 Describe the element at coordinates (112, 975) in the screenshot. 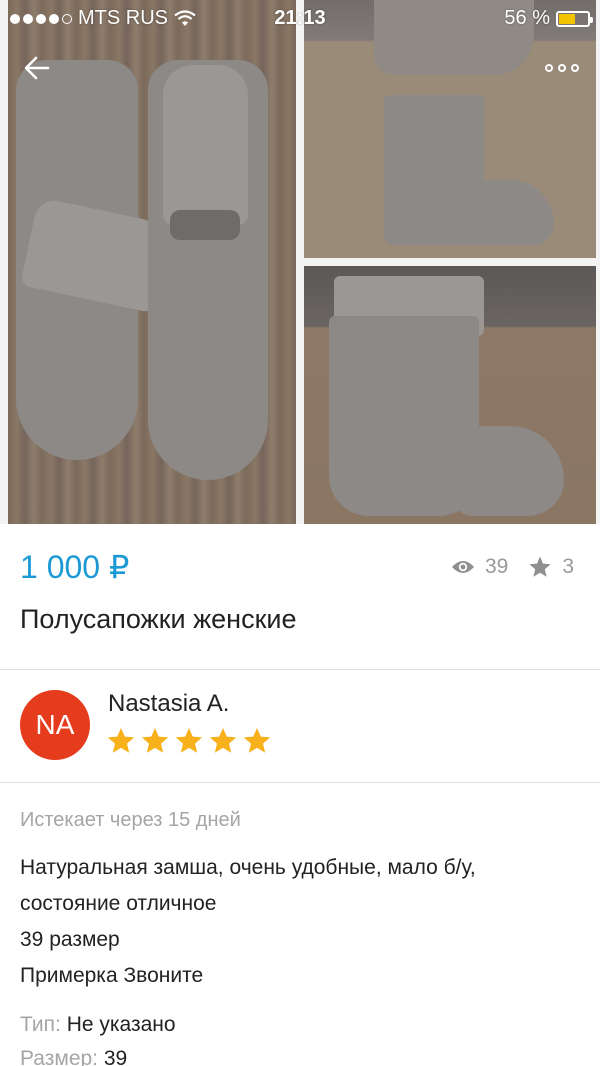

I see `description-line: Примерка Звоните` at that location.